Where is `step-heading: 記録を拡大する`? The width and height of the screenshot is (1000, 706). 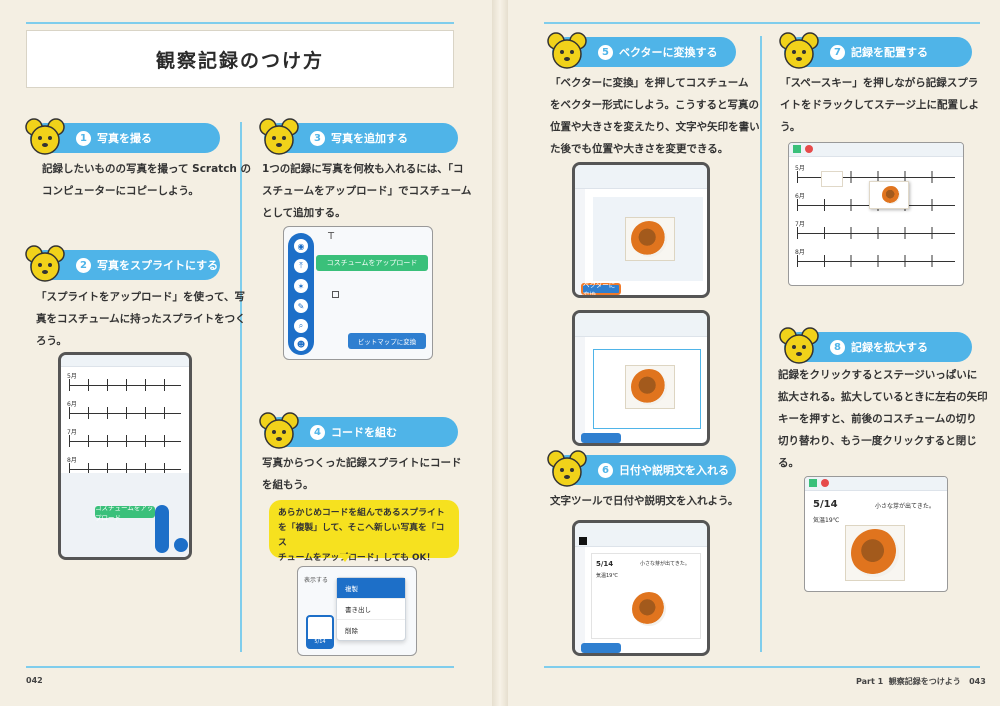
step-heading: 記録を拡大する is located at coordinates (889, 347).